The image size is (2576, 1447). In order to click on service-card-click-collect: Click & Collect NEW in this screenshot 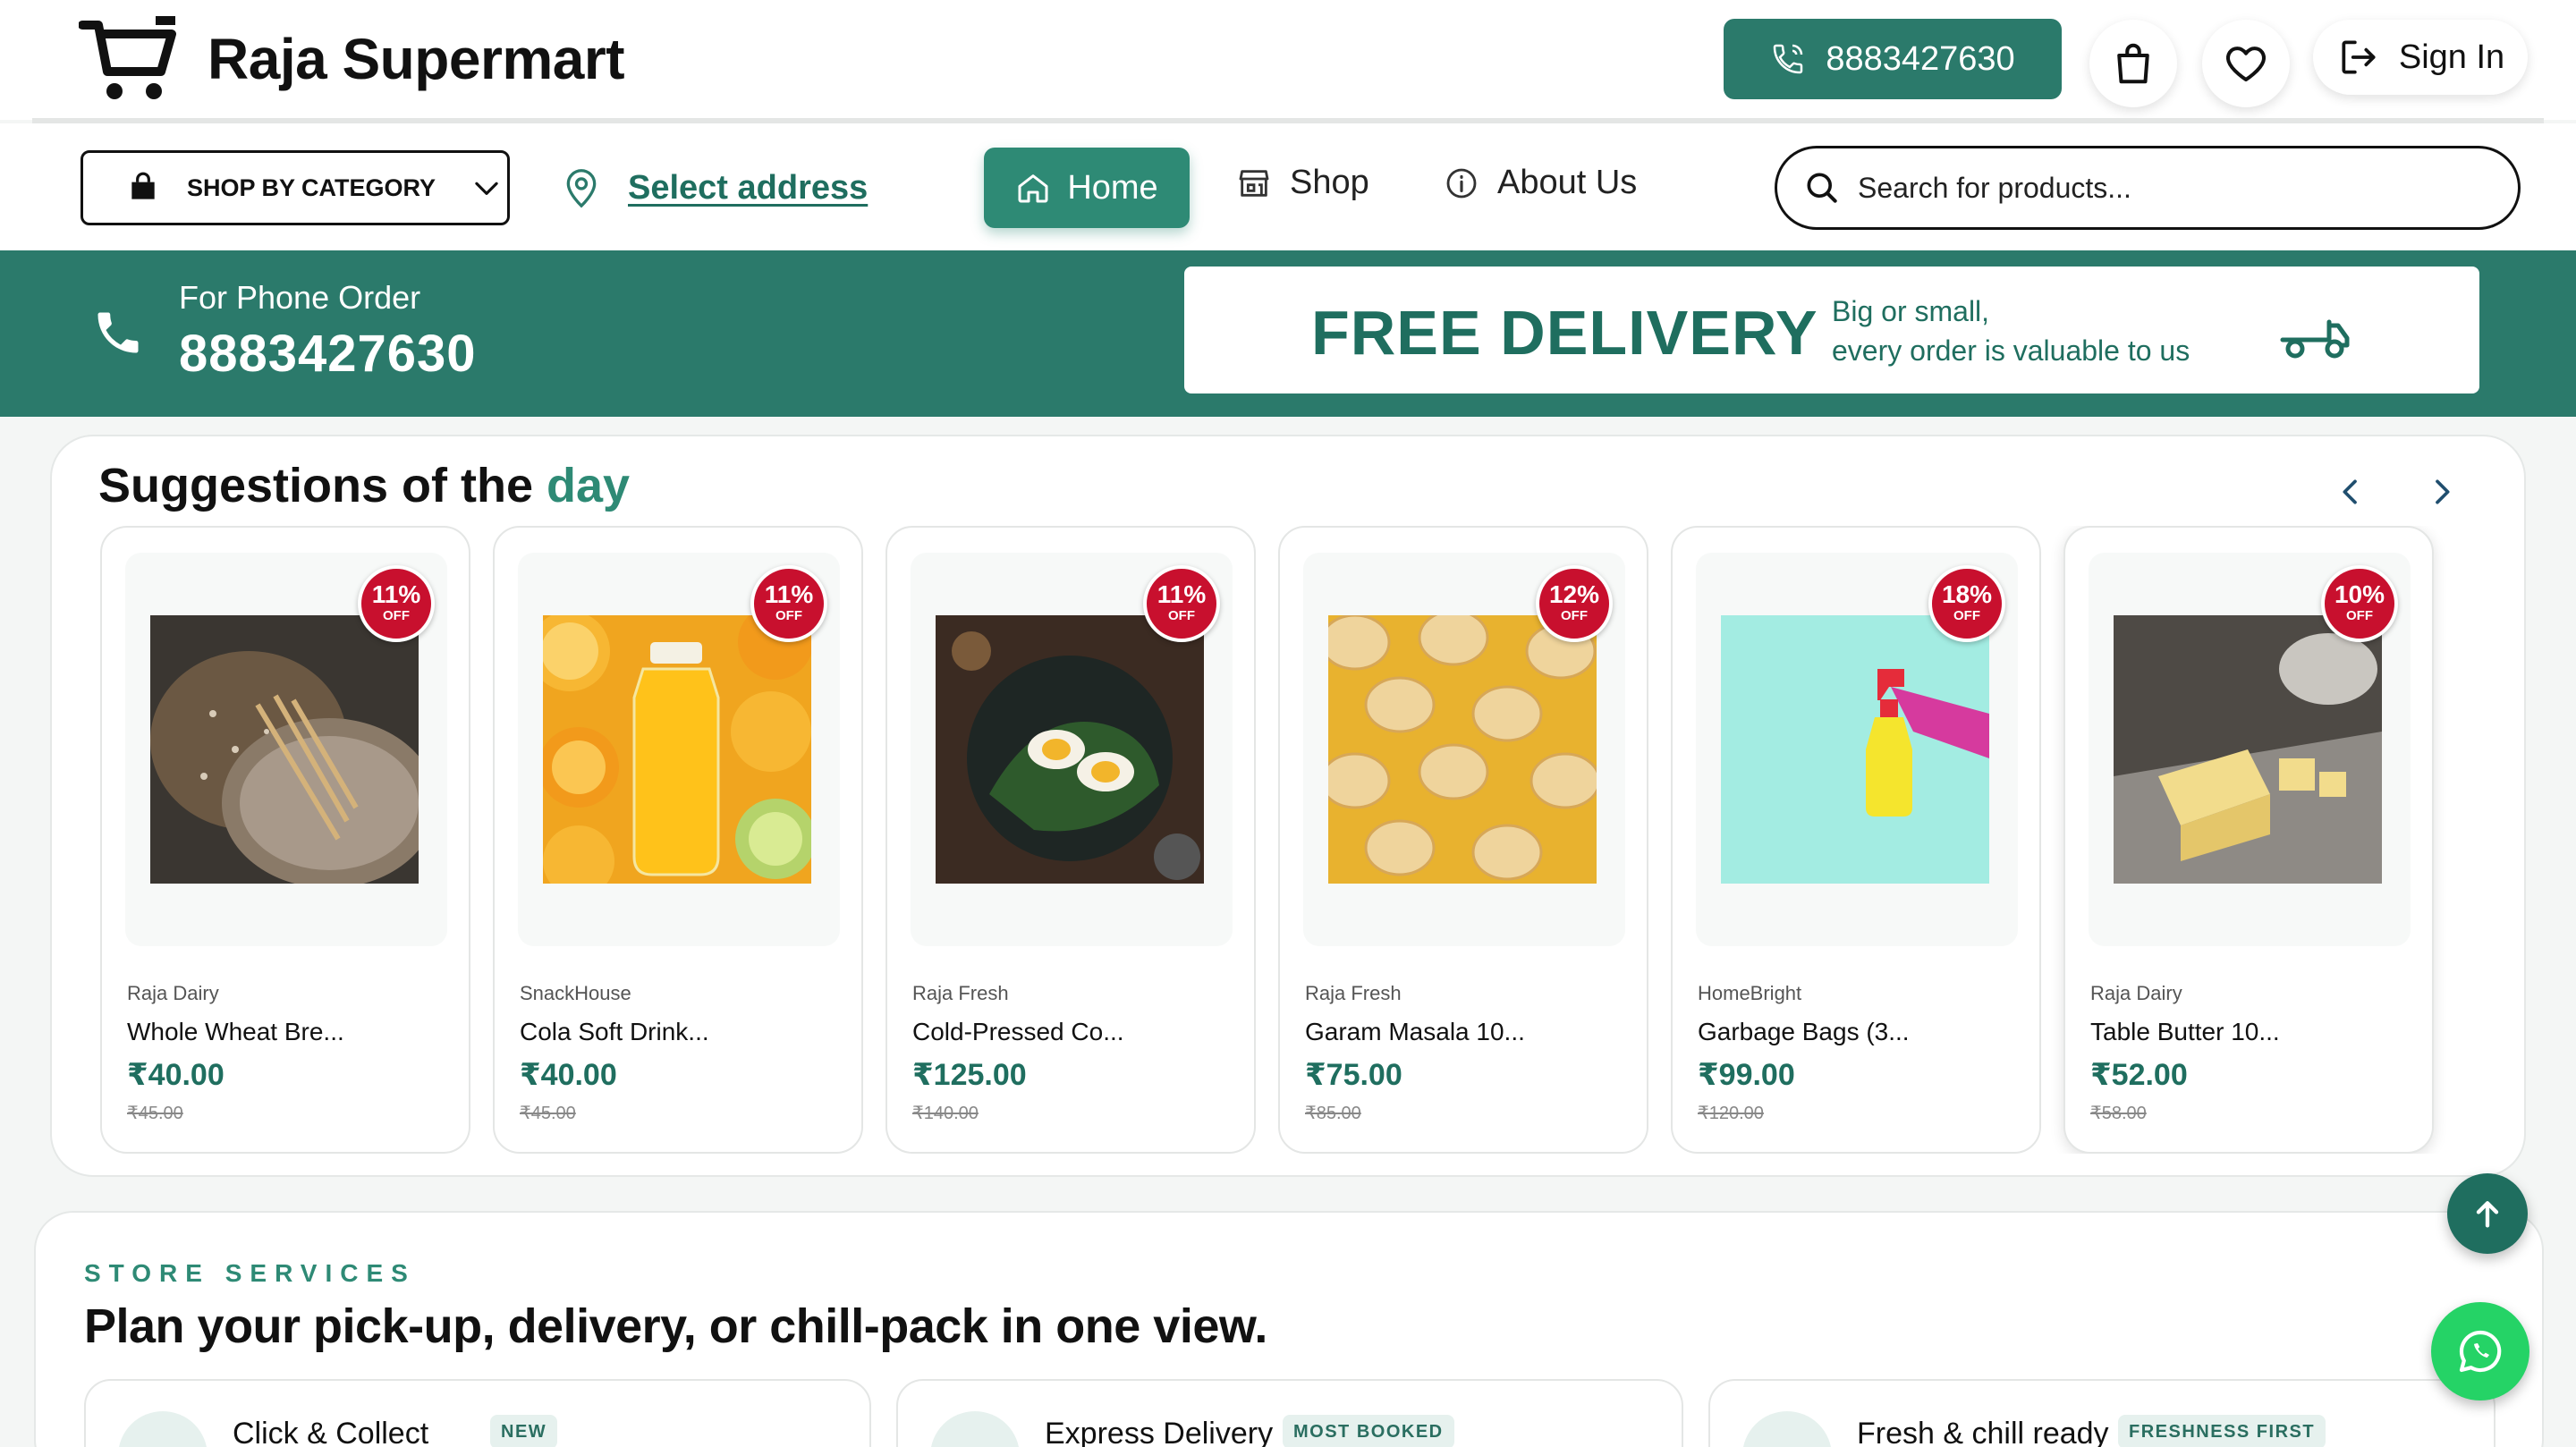, I will do `click(477, 1413)`.